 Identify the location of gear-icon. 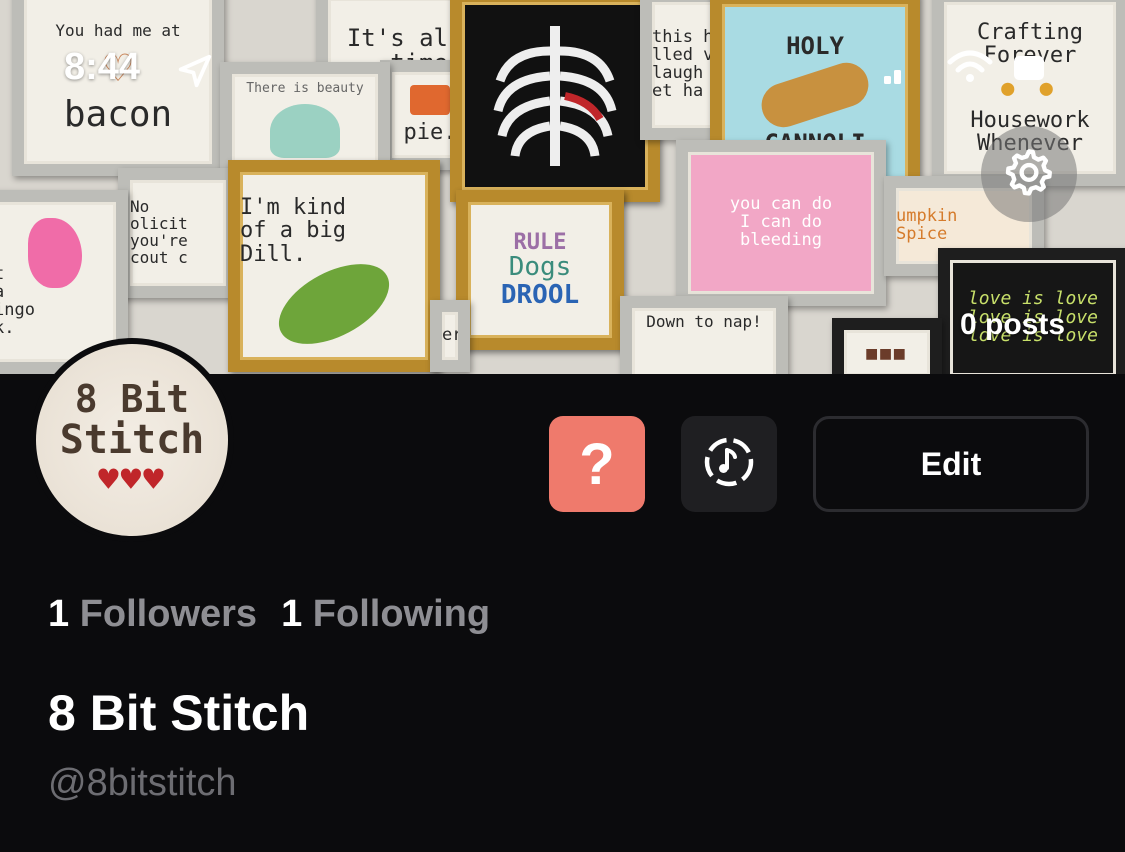
(1029, 174).